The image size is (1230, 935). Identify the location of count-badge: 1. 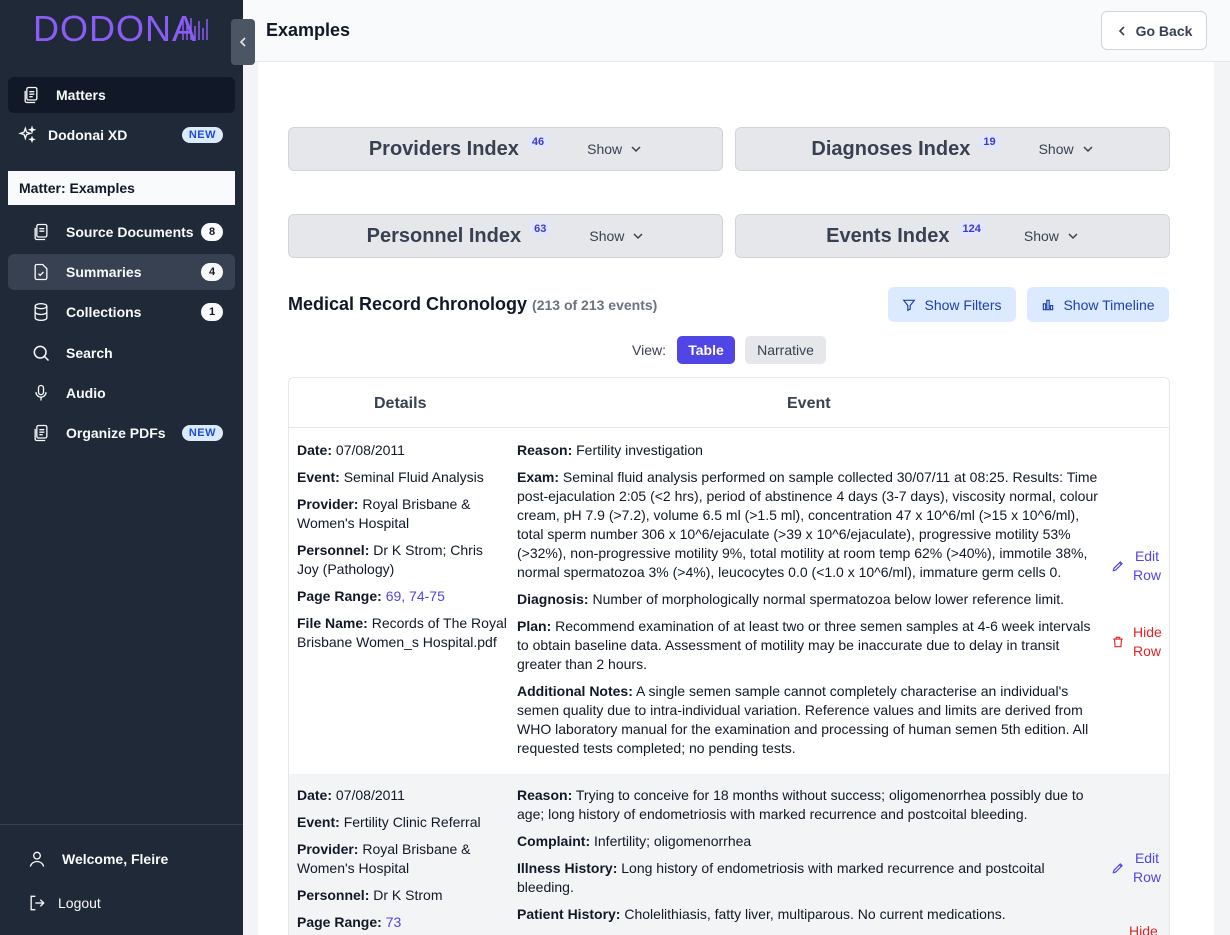
(212, 312).